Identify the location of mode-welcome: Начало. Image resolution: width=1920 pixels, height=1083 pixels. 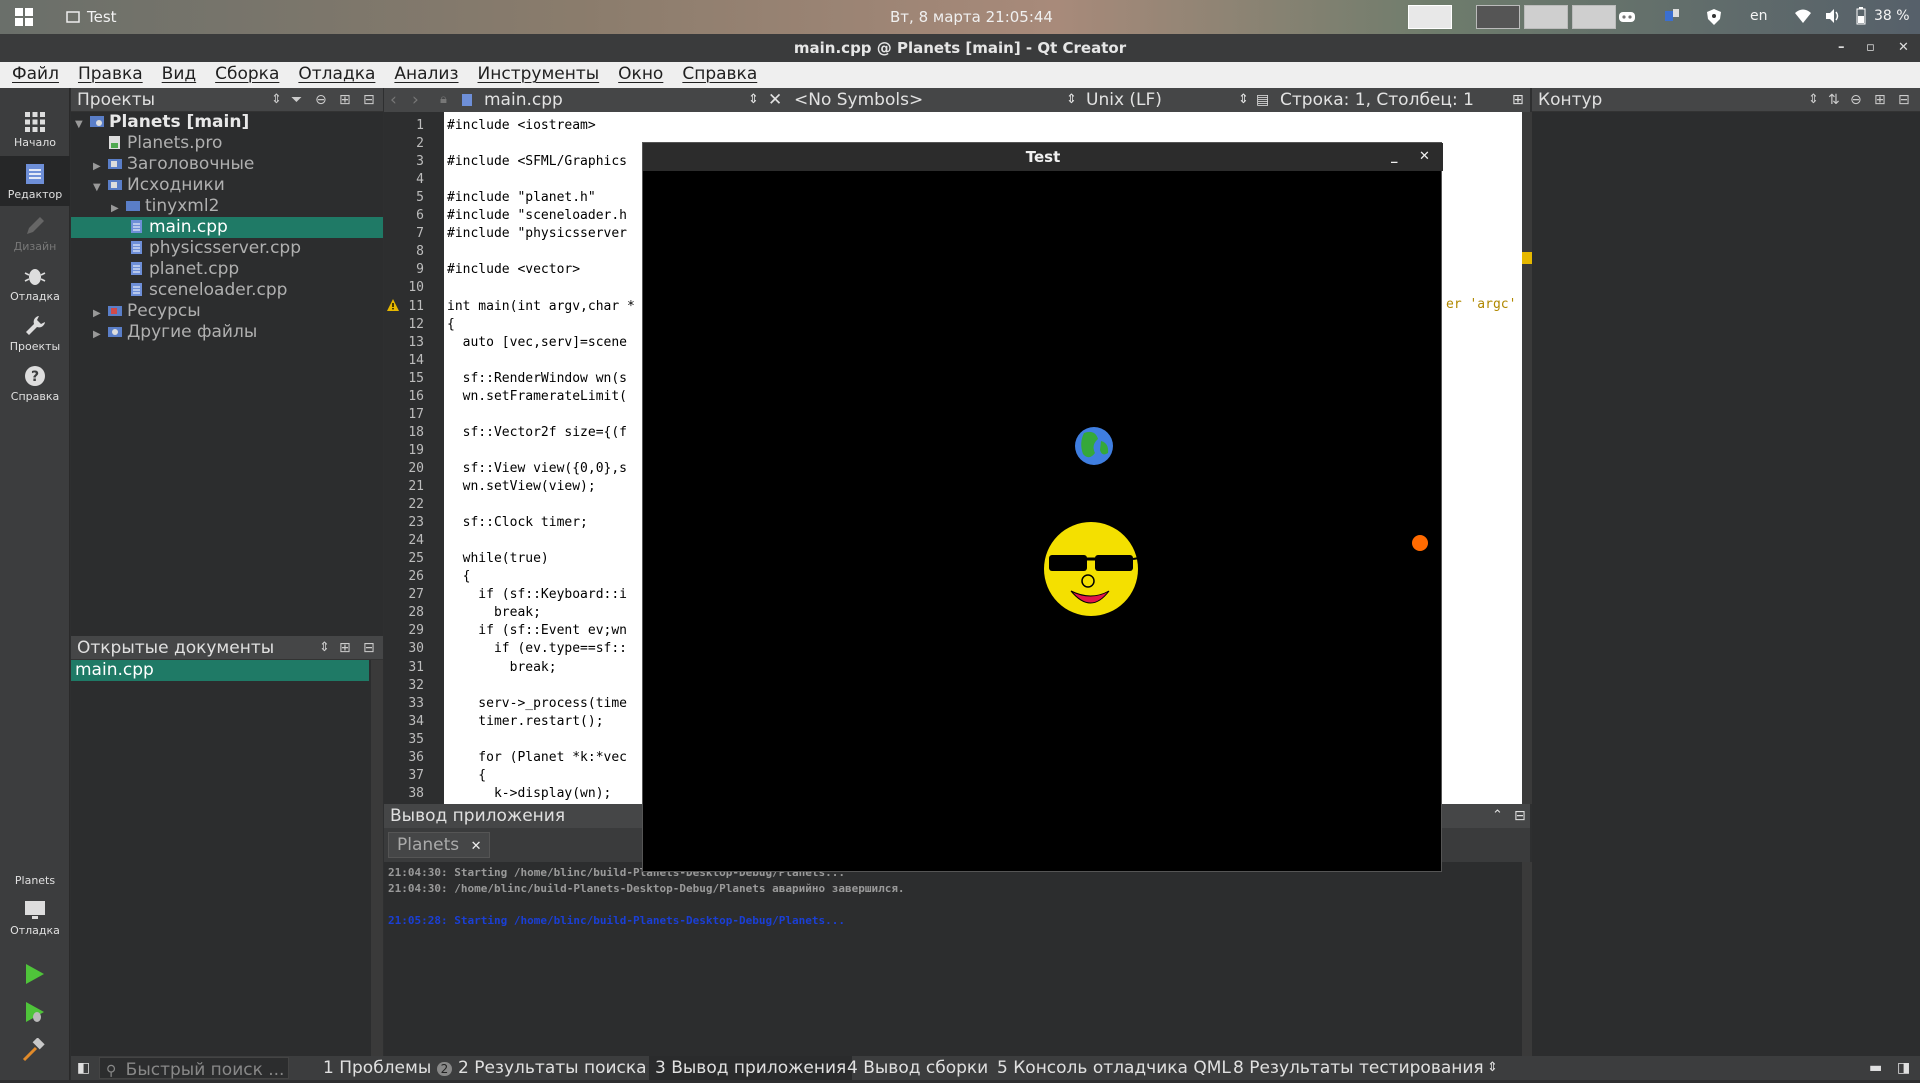
(35, 129).